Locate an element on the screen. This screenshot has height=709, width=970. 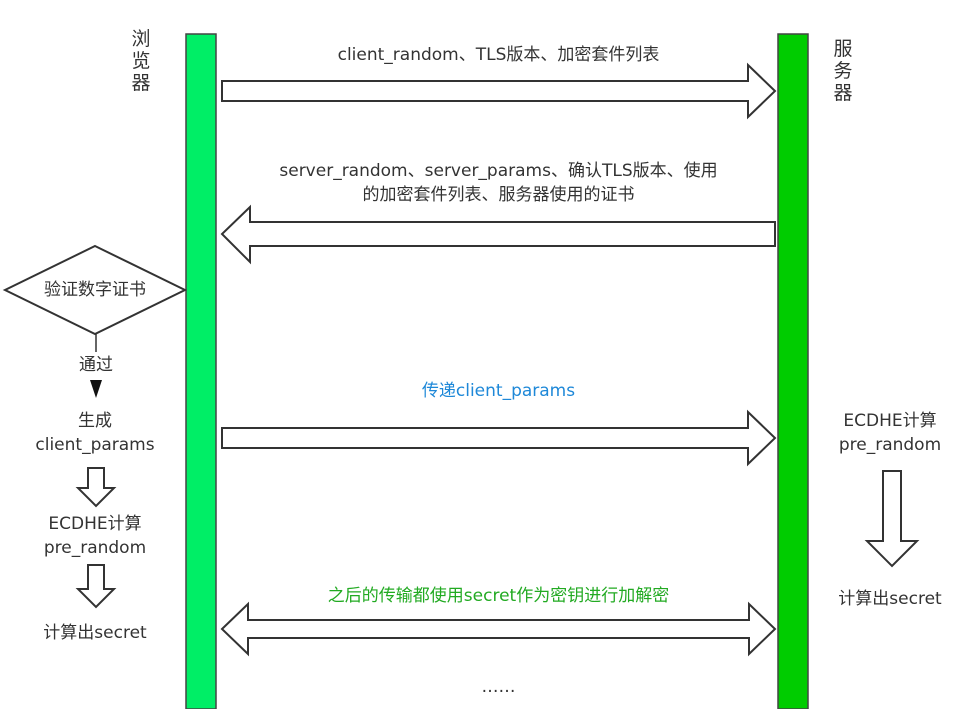
generate-label: 生成 is located at coordinates (95, 421).